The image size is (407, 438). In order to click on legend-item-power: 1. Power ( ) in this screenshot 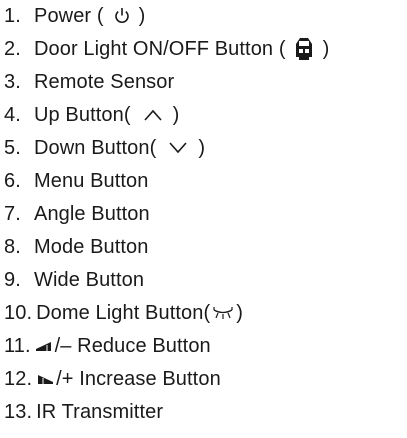, I will do `click(74, 16)`.